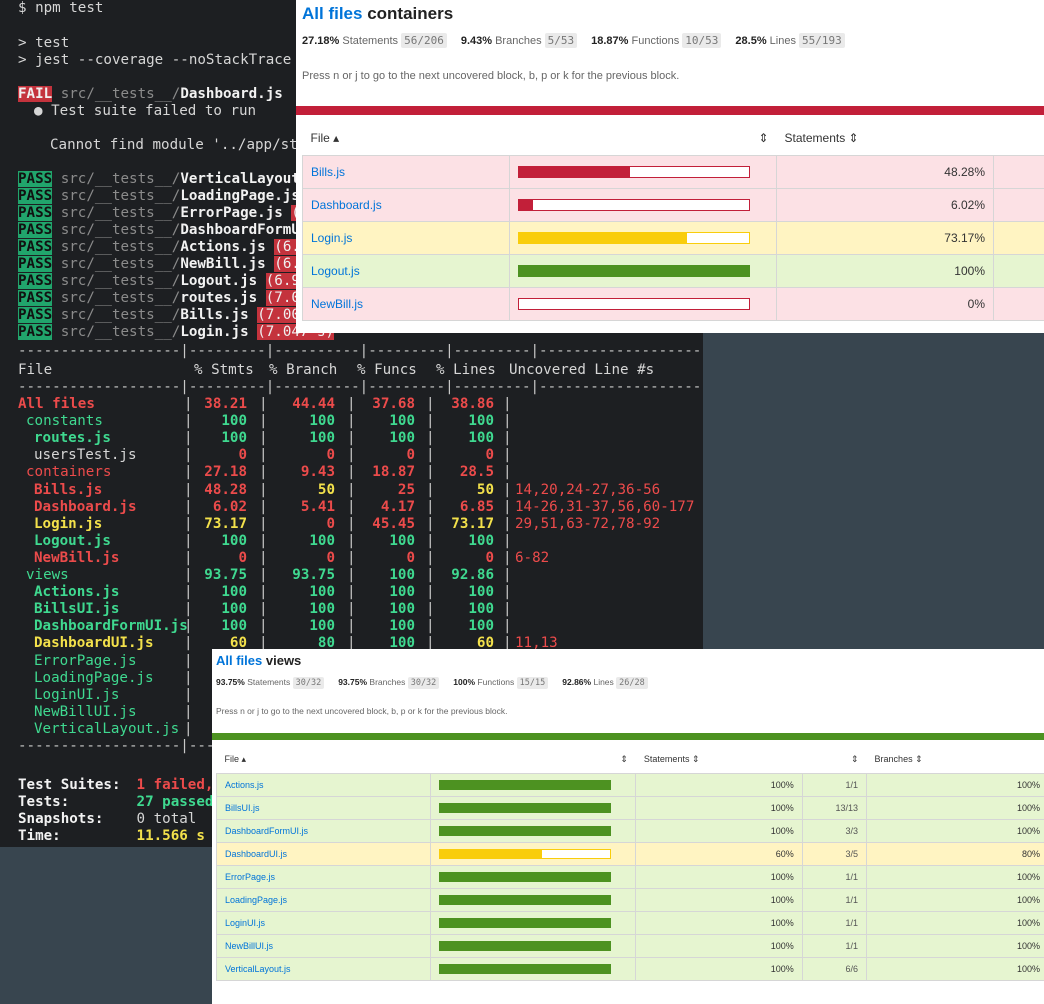 Image resolution: width=1044 pixels, height=1004 pixels. What do you see at coordinates (240, 196) in the screenshot?
I see `suite-file: LoadingPage.js` at bounding box center [240, 196].